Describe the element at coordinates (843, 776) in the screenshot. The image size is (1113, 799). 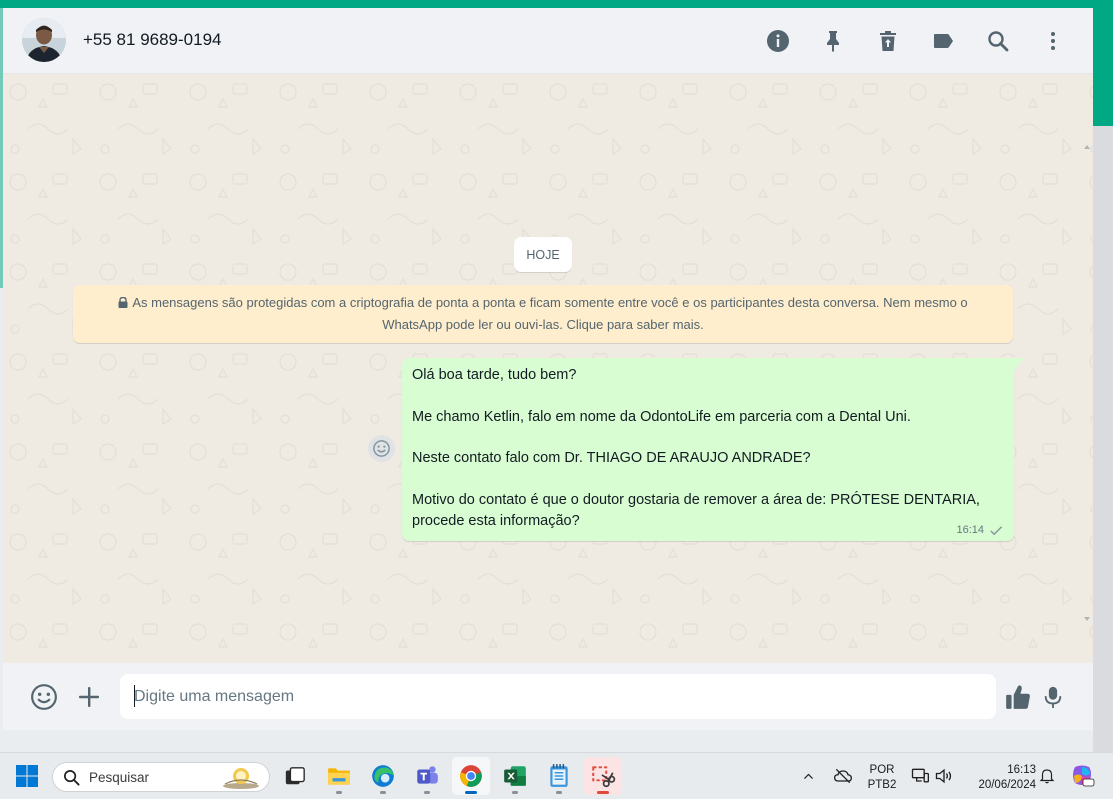
I see `cloud-offline-icon` at that location.